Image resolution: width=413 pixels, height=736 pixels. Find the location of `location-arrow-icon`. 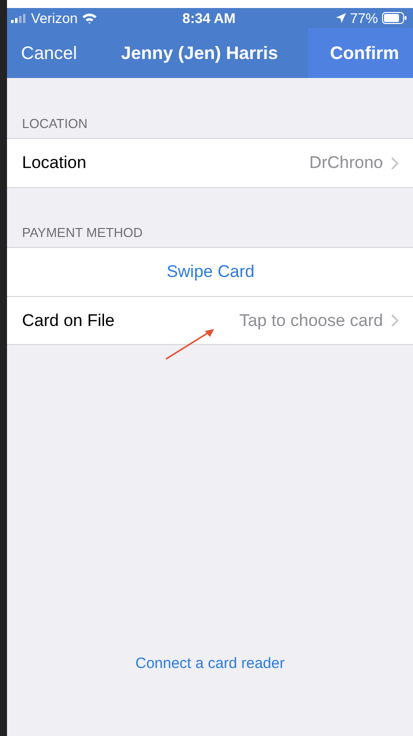

location-arrow-icon is located at coordinates (341, 18).